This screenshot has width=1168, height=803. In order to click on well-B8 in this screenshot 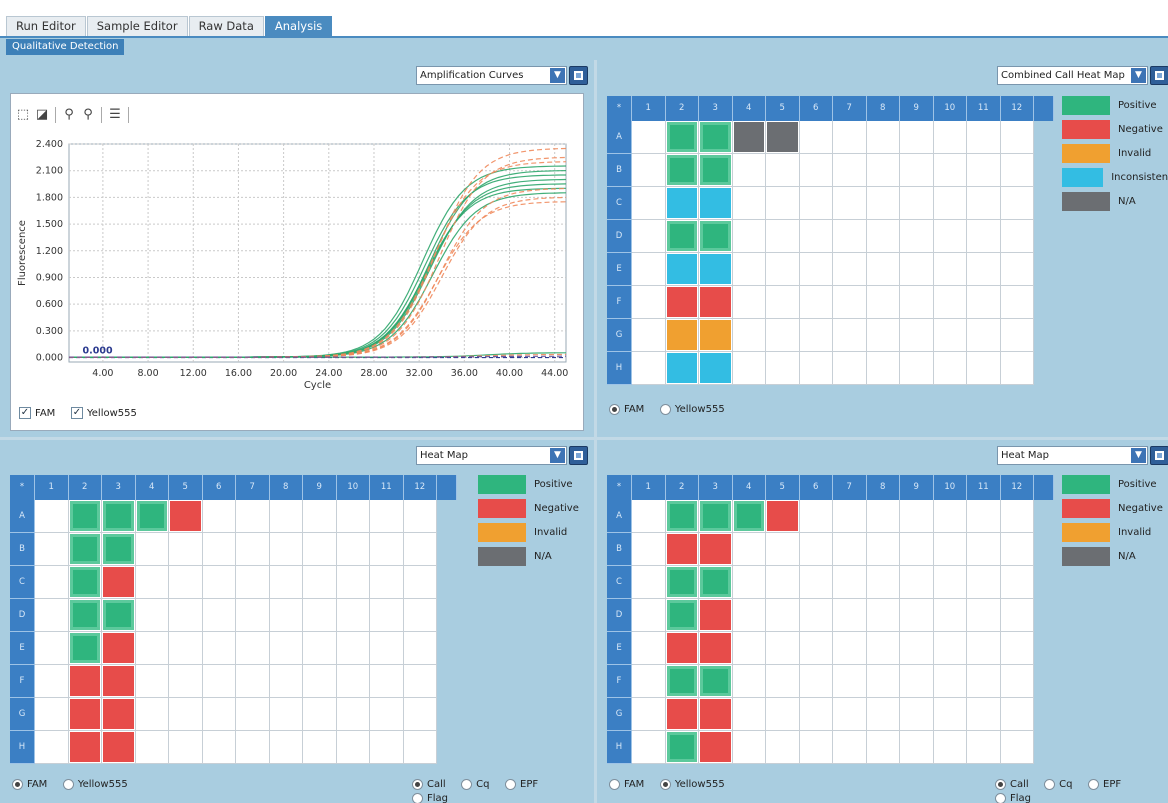, I will do `click(883, 170)`.